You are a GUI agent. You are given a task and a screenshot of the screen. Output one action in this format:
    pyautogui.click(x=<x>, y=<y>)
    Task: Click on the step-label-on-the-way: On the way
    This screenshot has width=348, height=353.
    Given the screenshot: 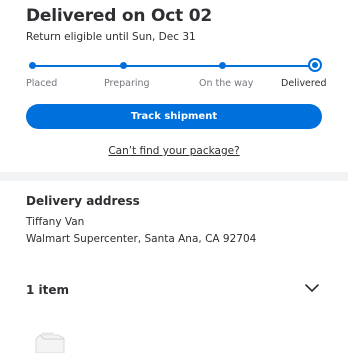 What is the action you would take?
    pyautogui.click(x=226, y=83)
    